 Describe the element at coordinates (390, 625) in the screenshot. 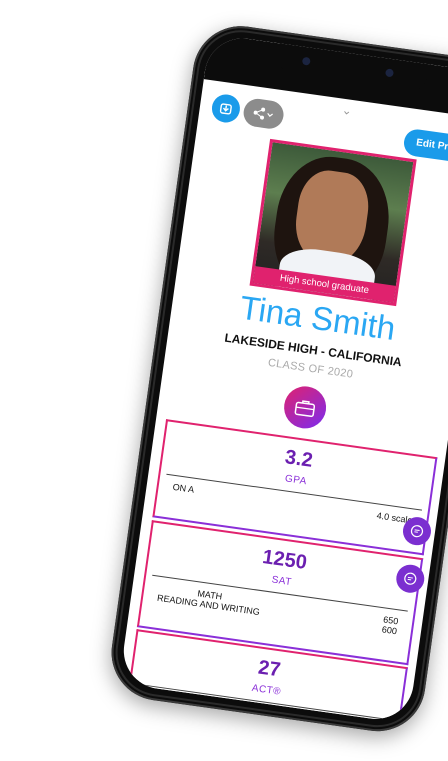

I see `sat-detail-right: 650 600` at that location.